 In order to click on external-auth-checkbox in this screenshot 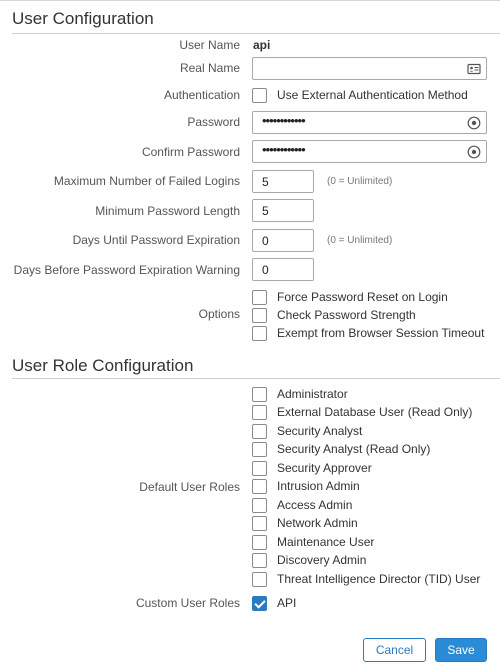, I will do `click(259, 95)`.